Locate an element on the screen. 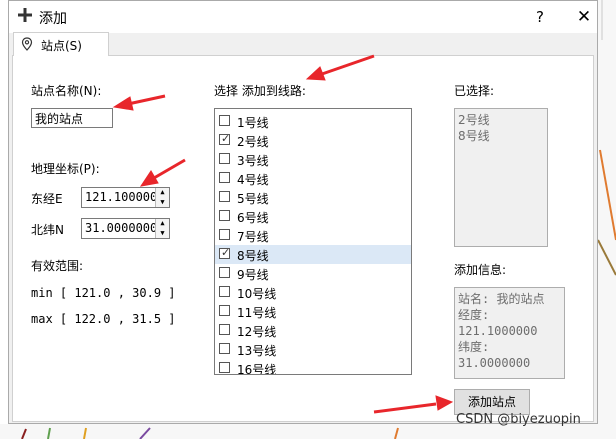 The height and width of the screenshot is (442, 616). latitude-spinbox: 31.0000000 ▲ ▼ is located at coordinates (125, 228).